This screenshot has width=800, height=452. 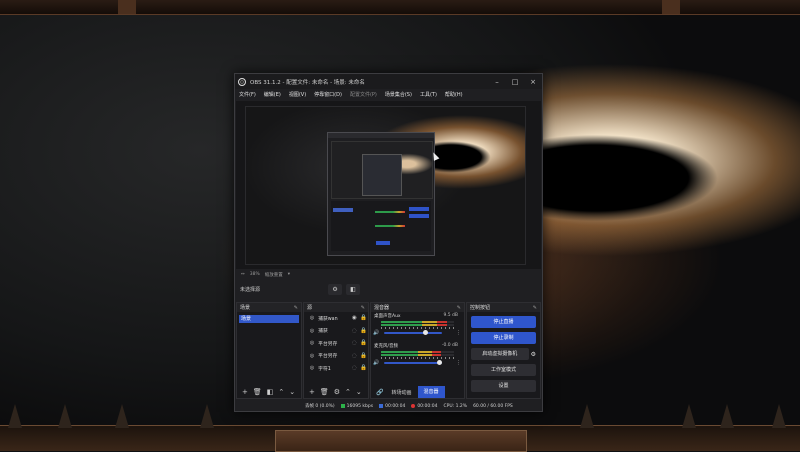 What do you see at coordinates (427, 406) in the screenshot?
I see `record-time-value: 00:00:04` at bounding box center [427, 406].